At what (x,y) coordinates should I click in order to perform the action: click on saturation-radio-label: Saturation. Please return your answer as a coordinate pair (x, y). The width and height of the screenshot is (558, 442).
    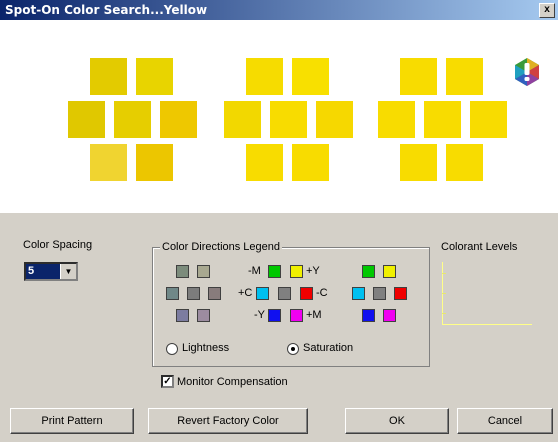
    Looking at the image, I should click on (328, 348).